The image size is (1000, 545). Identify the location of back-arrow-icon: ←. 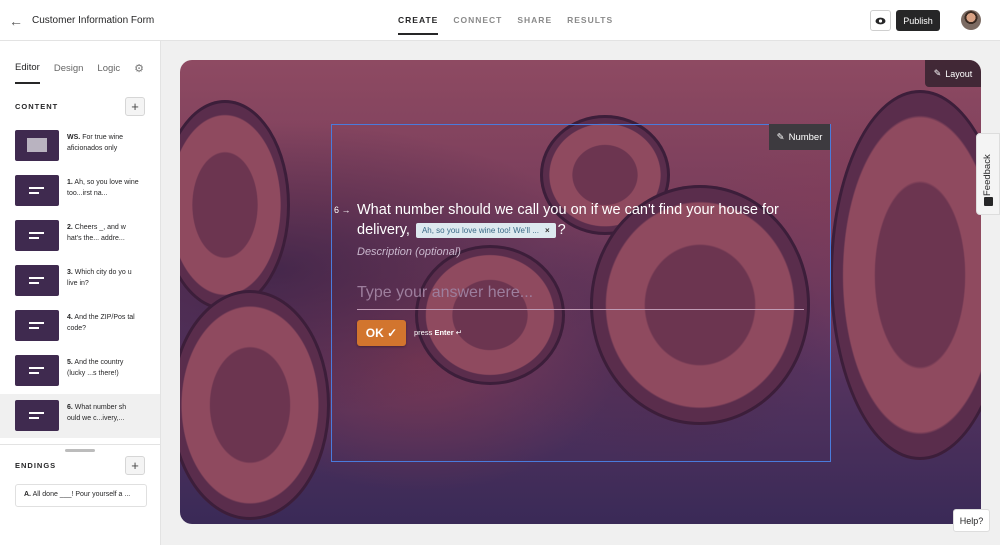
(16, 21).